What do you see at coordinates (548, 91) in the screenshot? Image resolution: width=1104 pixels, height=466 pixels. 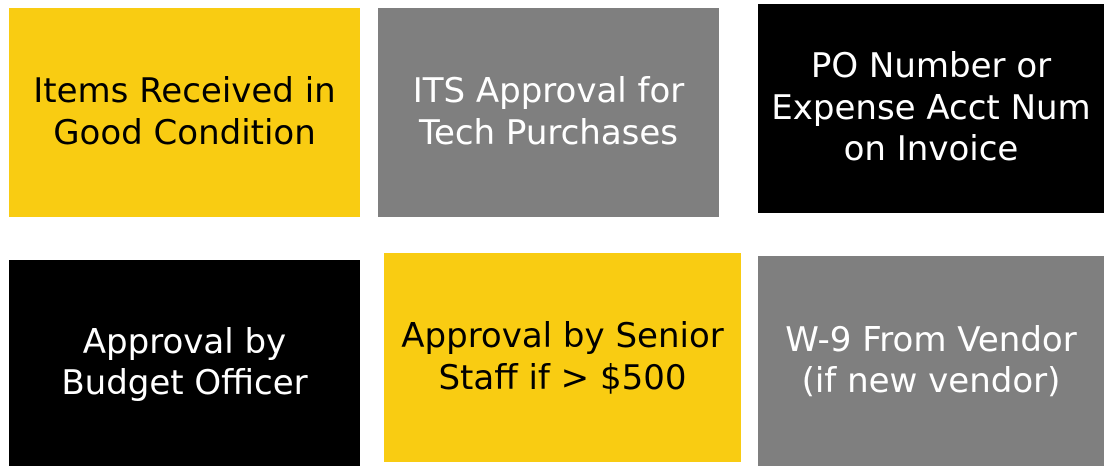 I see `tile-line: ITS Approval for` at bounding box center [548, 91].